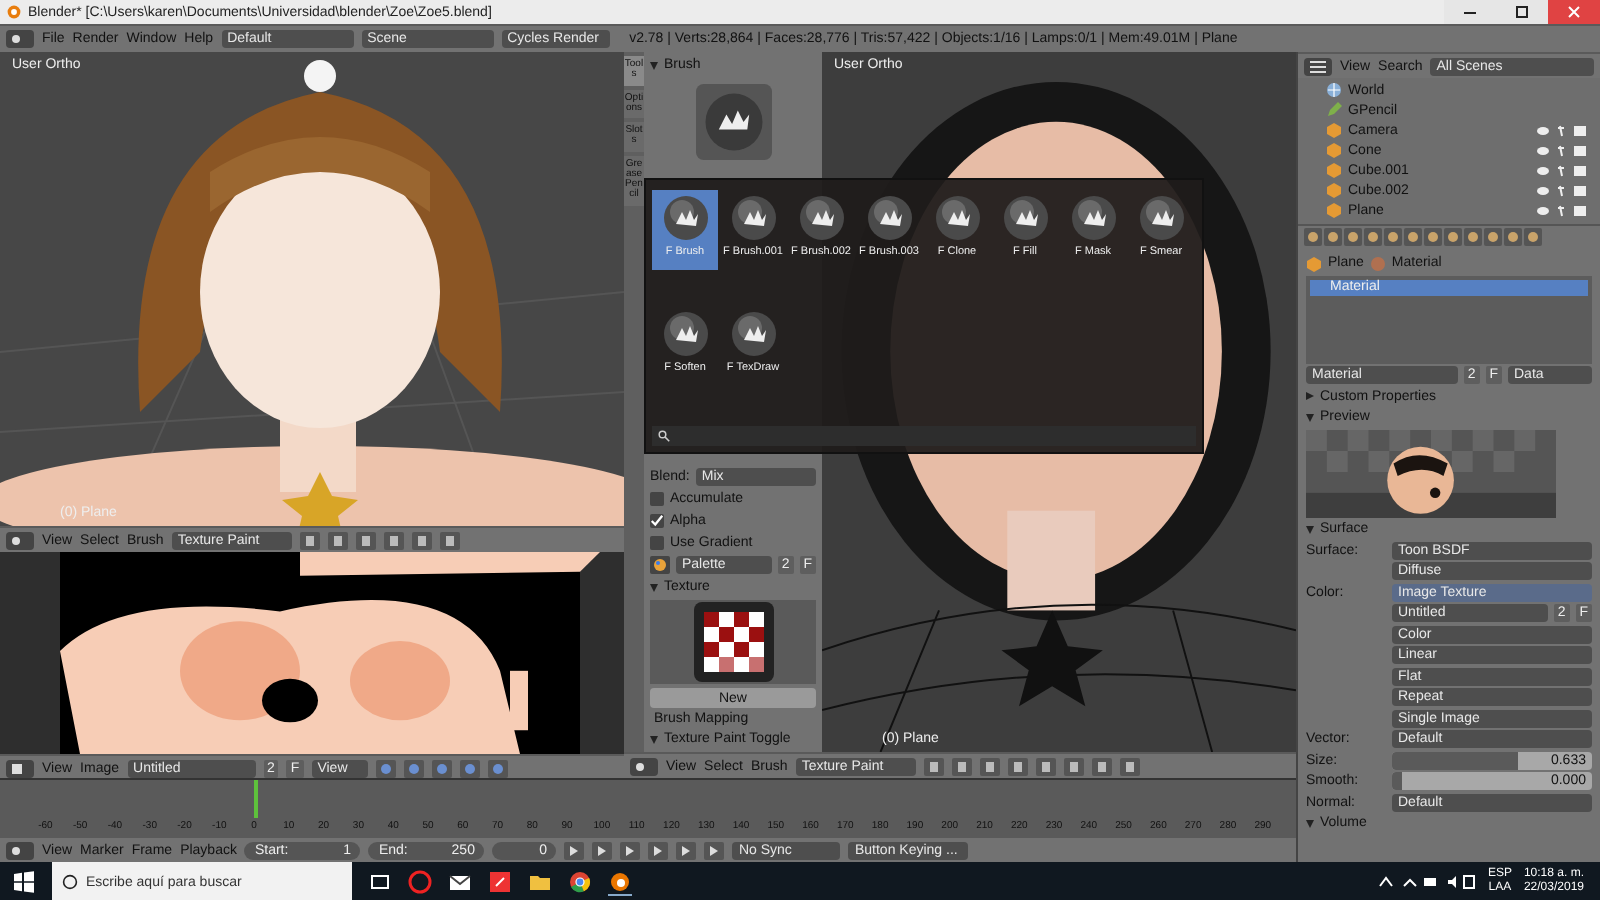 The image size is (1600, 900). What do you see at coordinates (1522, 12) in the screenshot?
I see `maximize-icon` at bounding box center [1522, 12].